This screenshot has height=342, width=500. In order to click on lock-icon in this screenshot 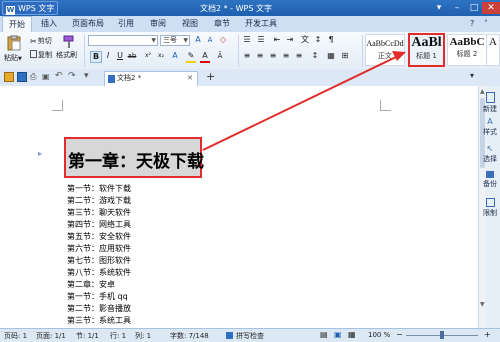, I will do `click(490, 202)`.